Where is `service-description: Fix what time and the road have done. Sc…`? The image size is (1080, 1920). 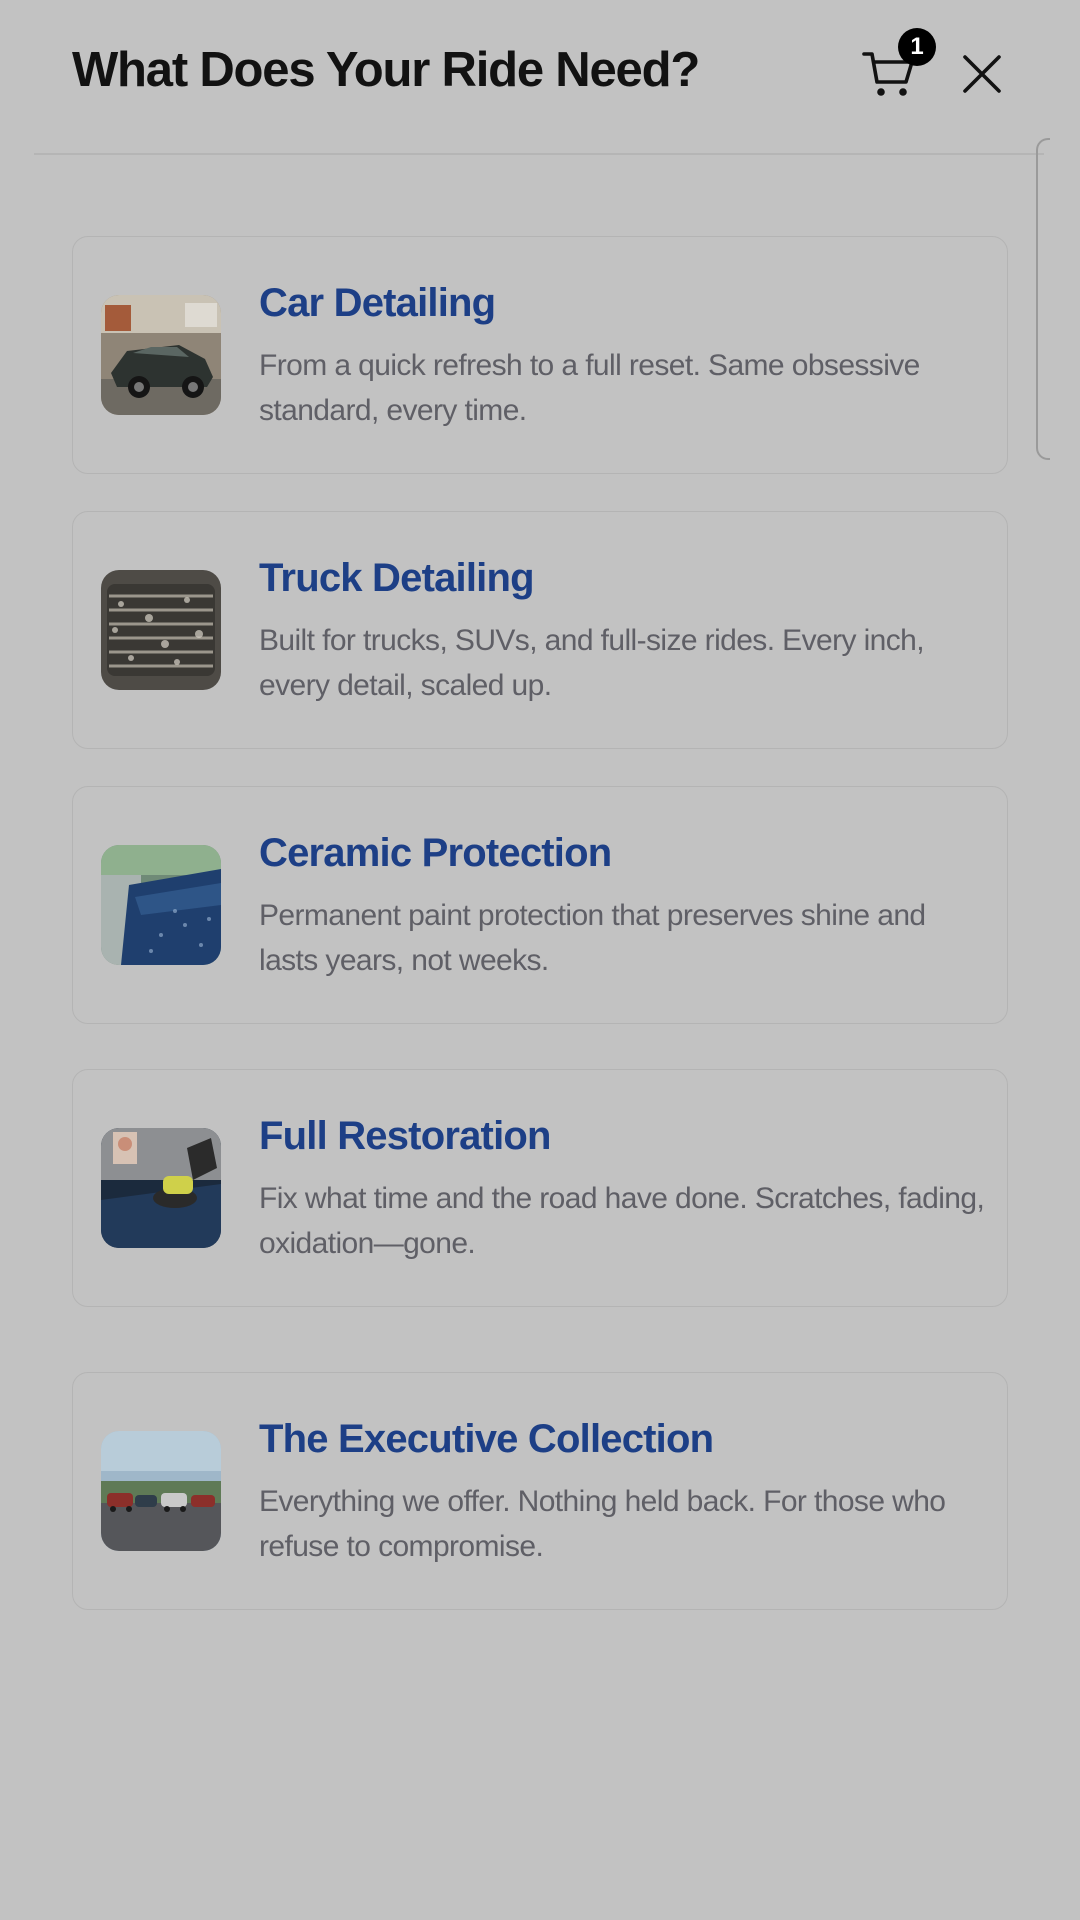
service-description: Fix what time and the road have done. Sc… is located at coordinates (622, 1221).